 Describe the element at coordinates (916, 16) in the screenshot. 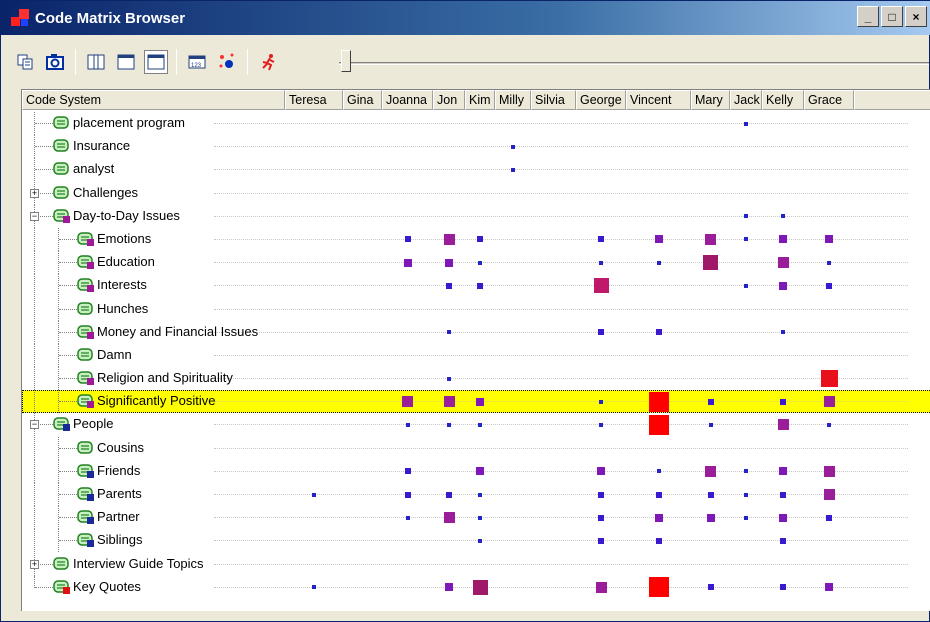

I see `close-button: ×` at that location.